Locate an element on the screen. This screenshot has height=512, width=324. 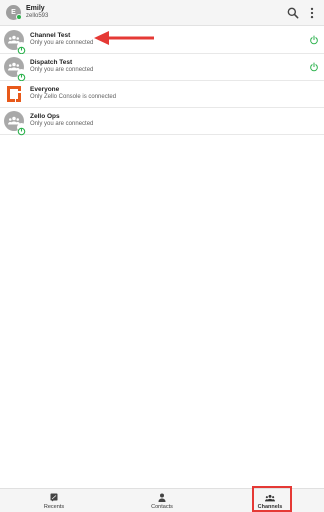
user-id: zello593 is located at coordinates (37, 16).